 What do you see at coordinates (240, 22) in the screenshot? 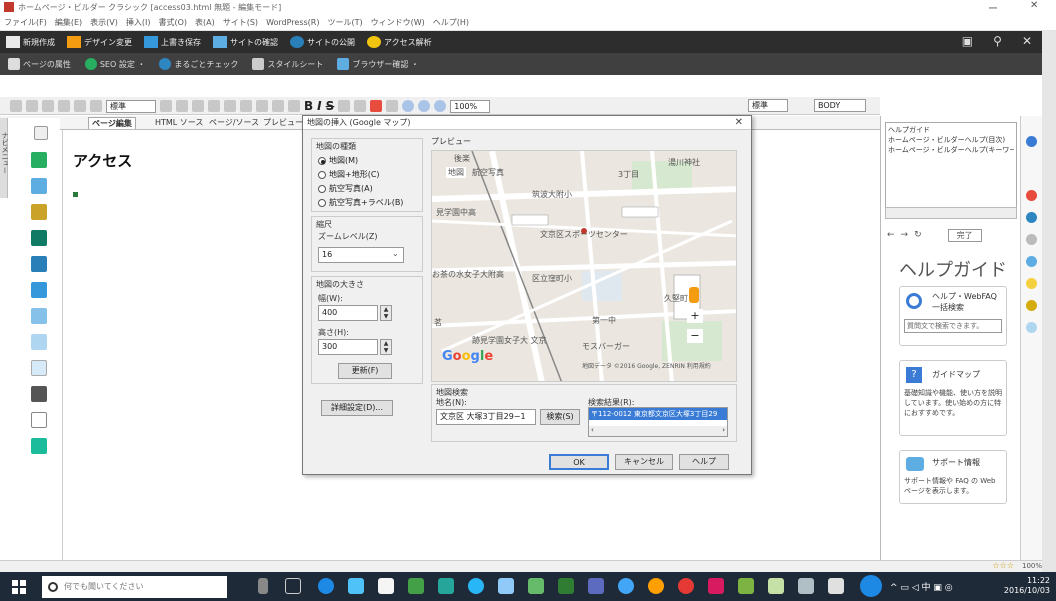
I see `menu-site: サイト(S)` at bounding box center [240, 22].